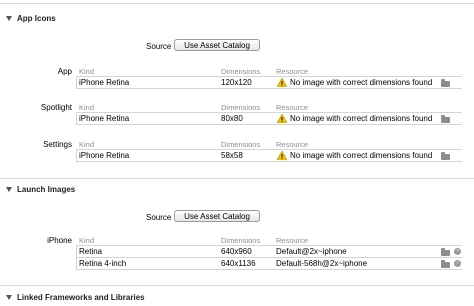 This screenshot has height=306, width=474. Describe the element at coordinates (236, 82) in the screenshot. I see `app-icon-dimensions: 120x120` at that location.